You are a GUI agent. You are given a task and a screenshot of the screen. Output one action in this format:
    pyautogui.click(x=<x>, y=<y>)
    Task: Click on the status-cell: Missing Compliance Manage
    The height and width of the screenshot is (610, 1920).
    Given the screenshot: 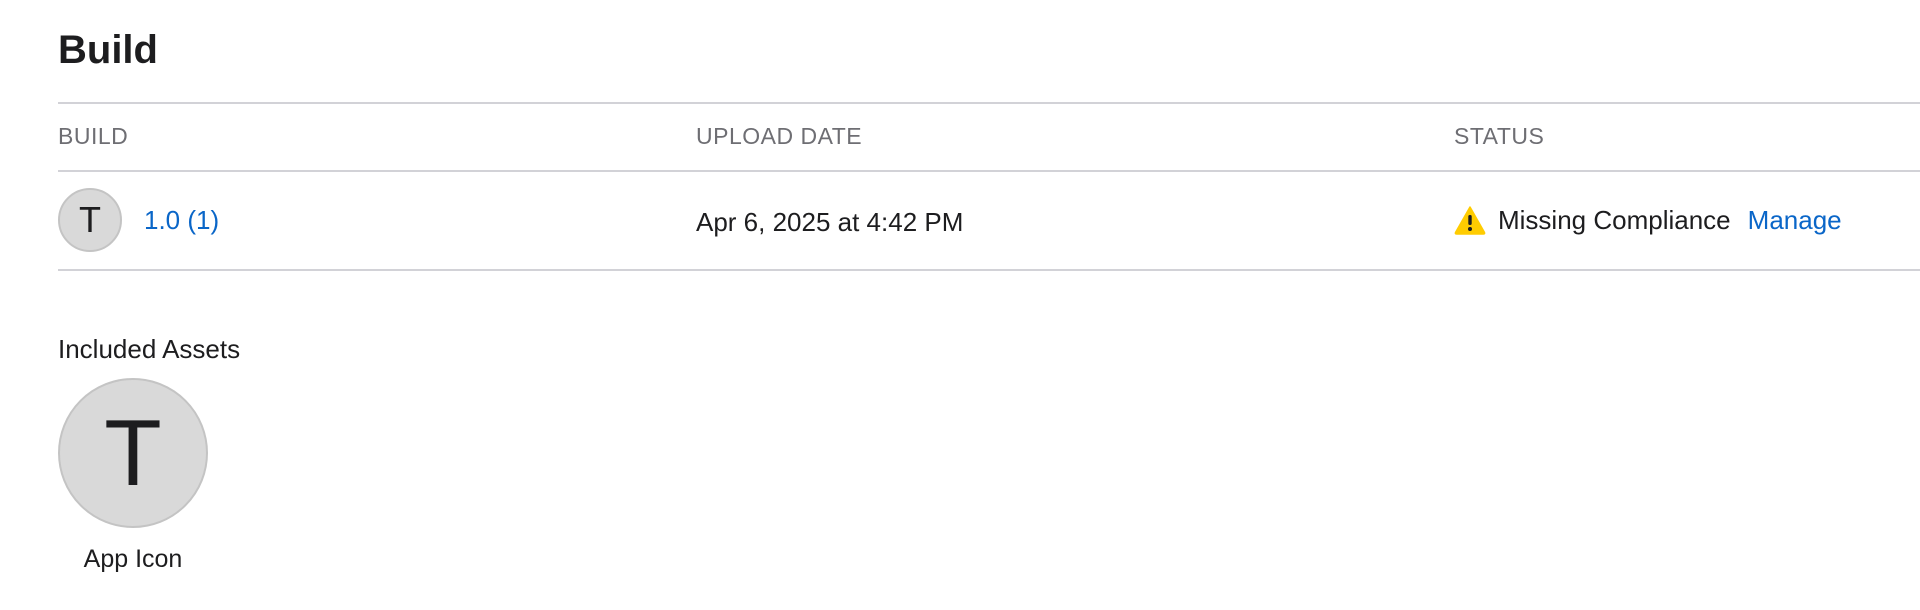 What is the action you would take?
    pyautogui.click(x=1648, y=220)
    